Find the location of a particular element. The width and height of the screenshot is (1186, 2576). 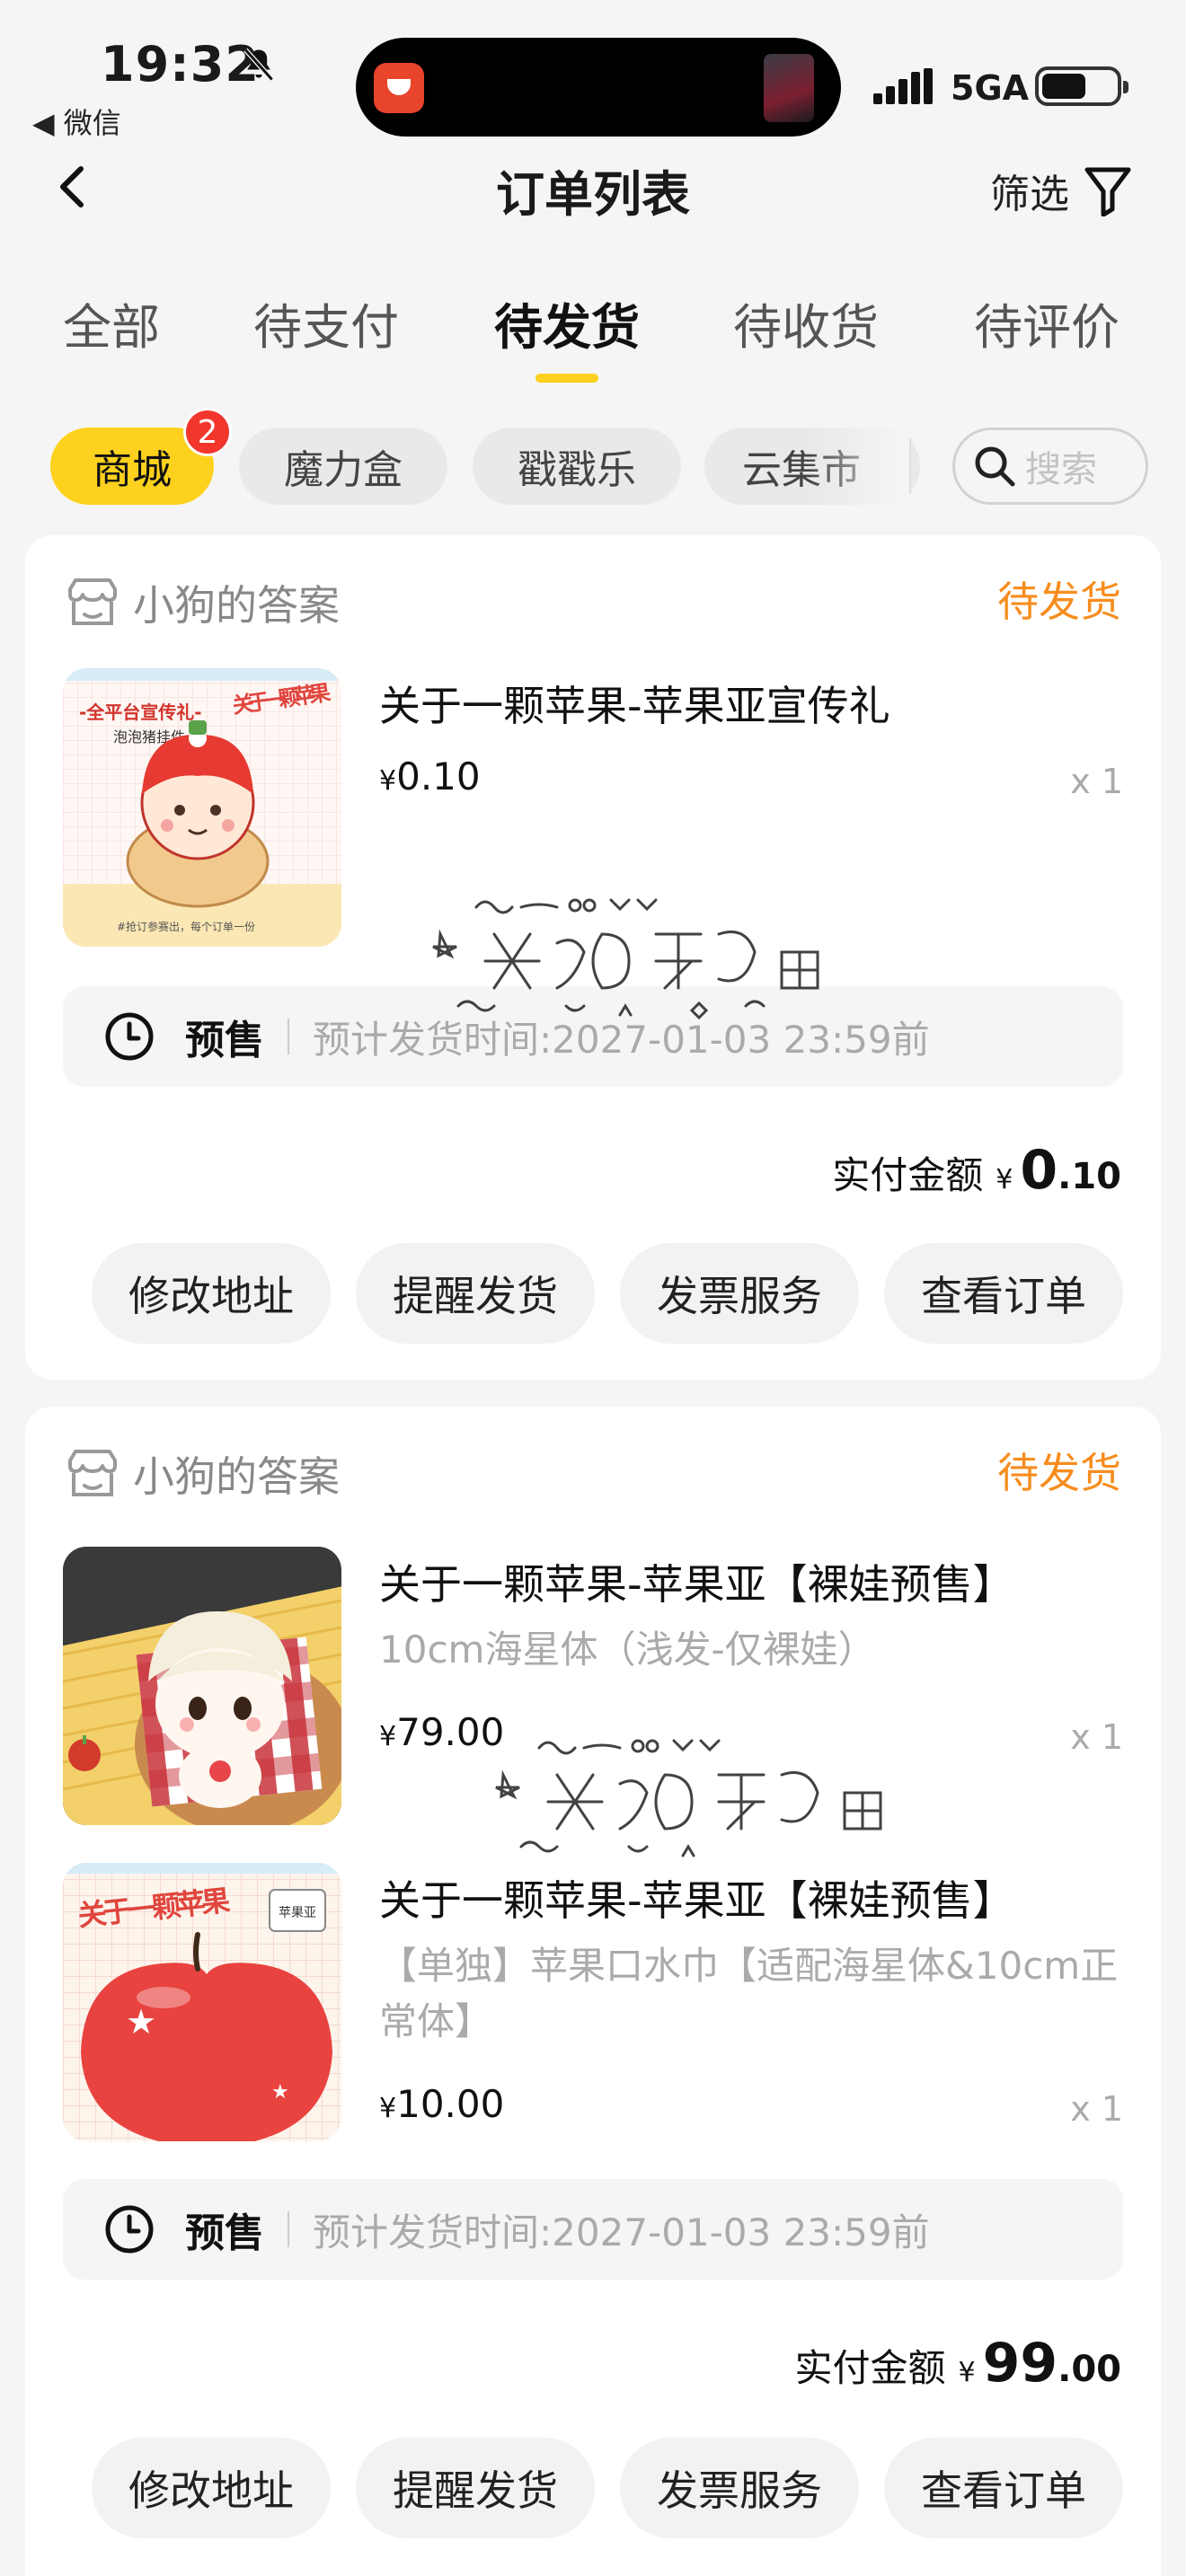

order-total: 实付金额 ¥ 99 .00 is located at coordinates (958, 2363).